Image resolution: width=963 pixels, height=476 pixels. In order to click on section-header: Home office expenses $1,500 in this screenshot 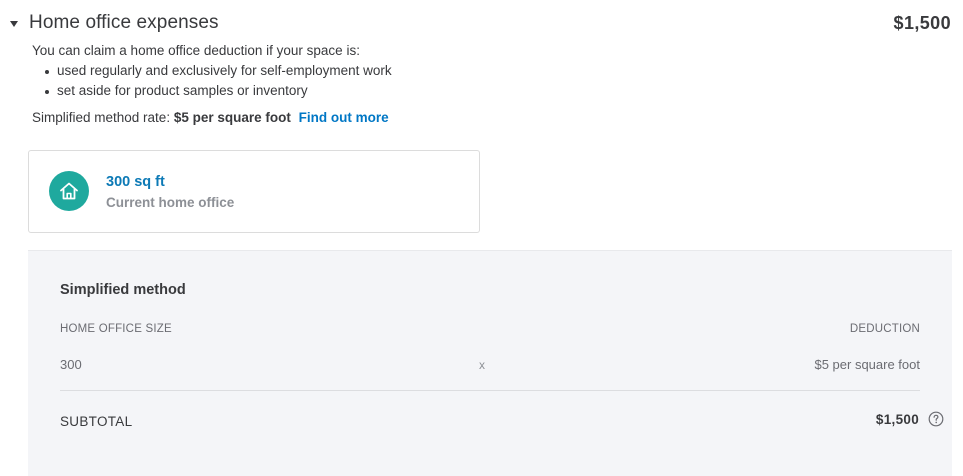, I will do `click(480, 23)`.